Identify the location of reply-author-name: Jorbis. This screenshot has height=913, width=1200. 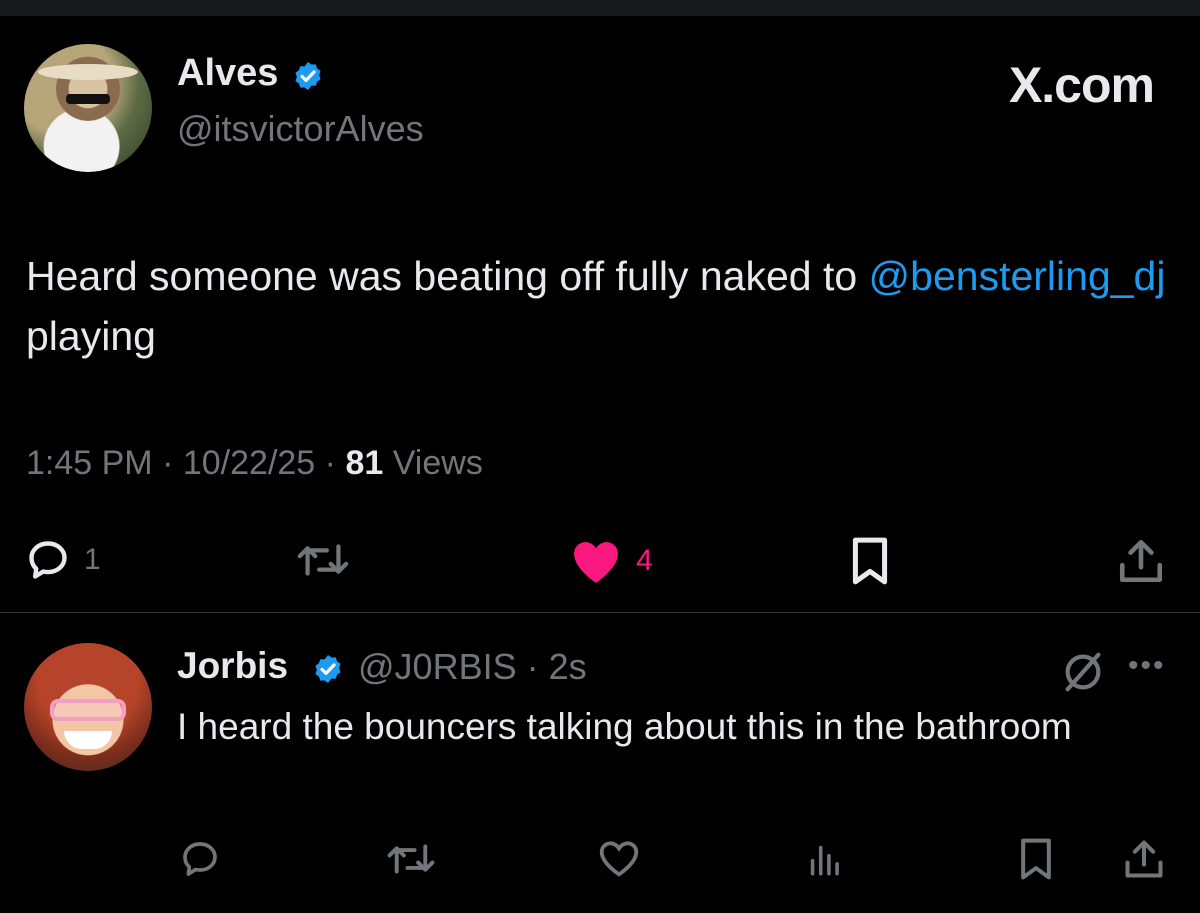
(232, 666).